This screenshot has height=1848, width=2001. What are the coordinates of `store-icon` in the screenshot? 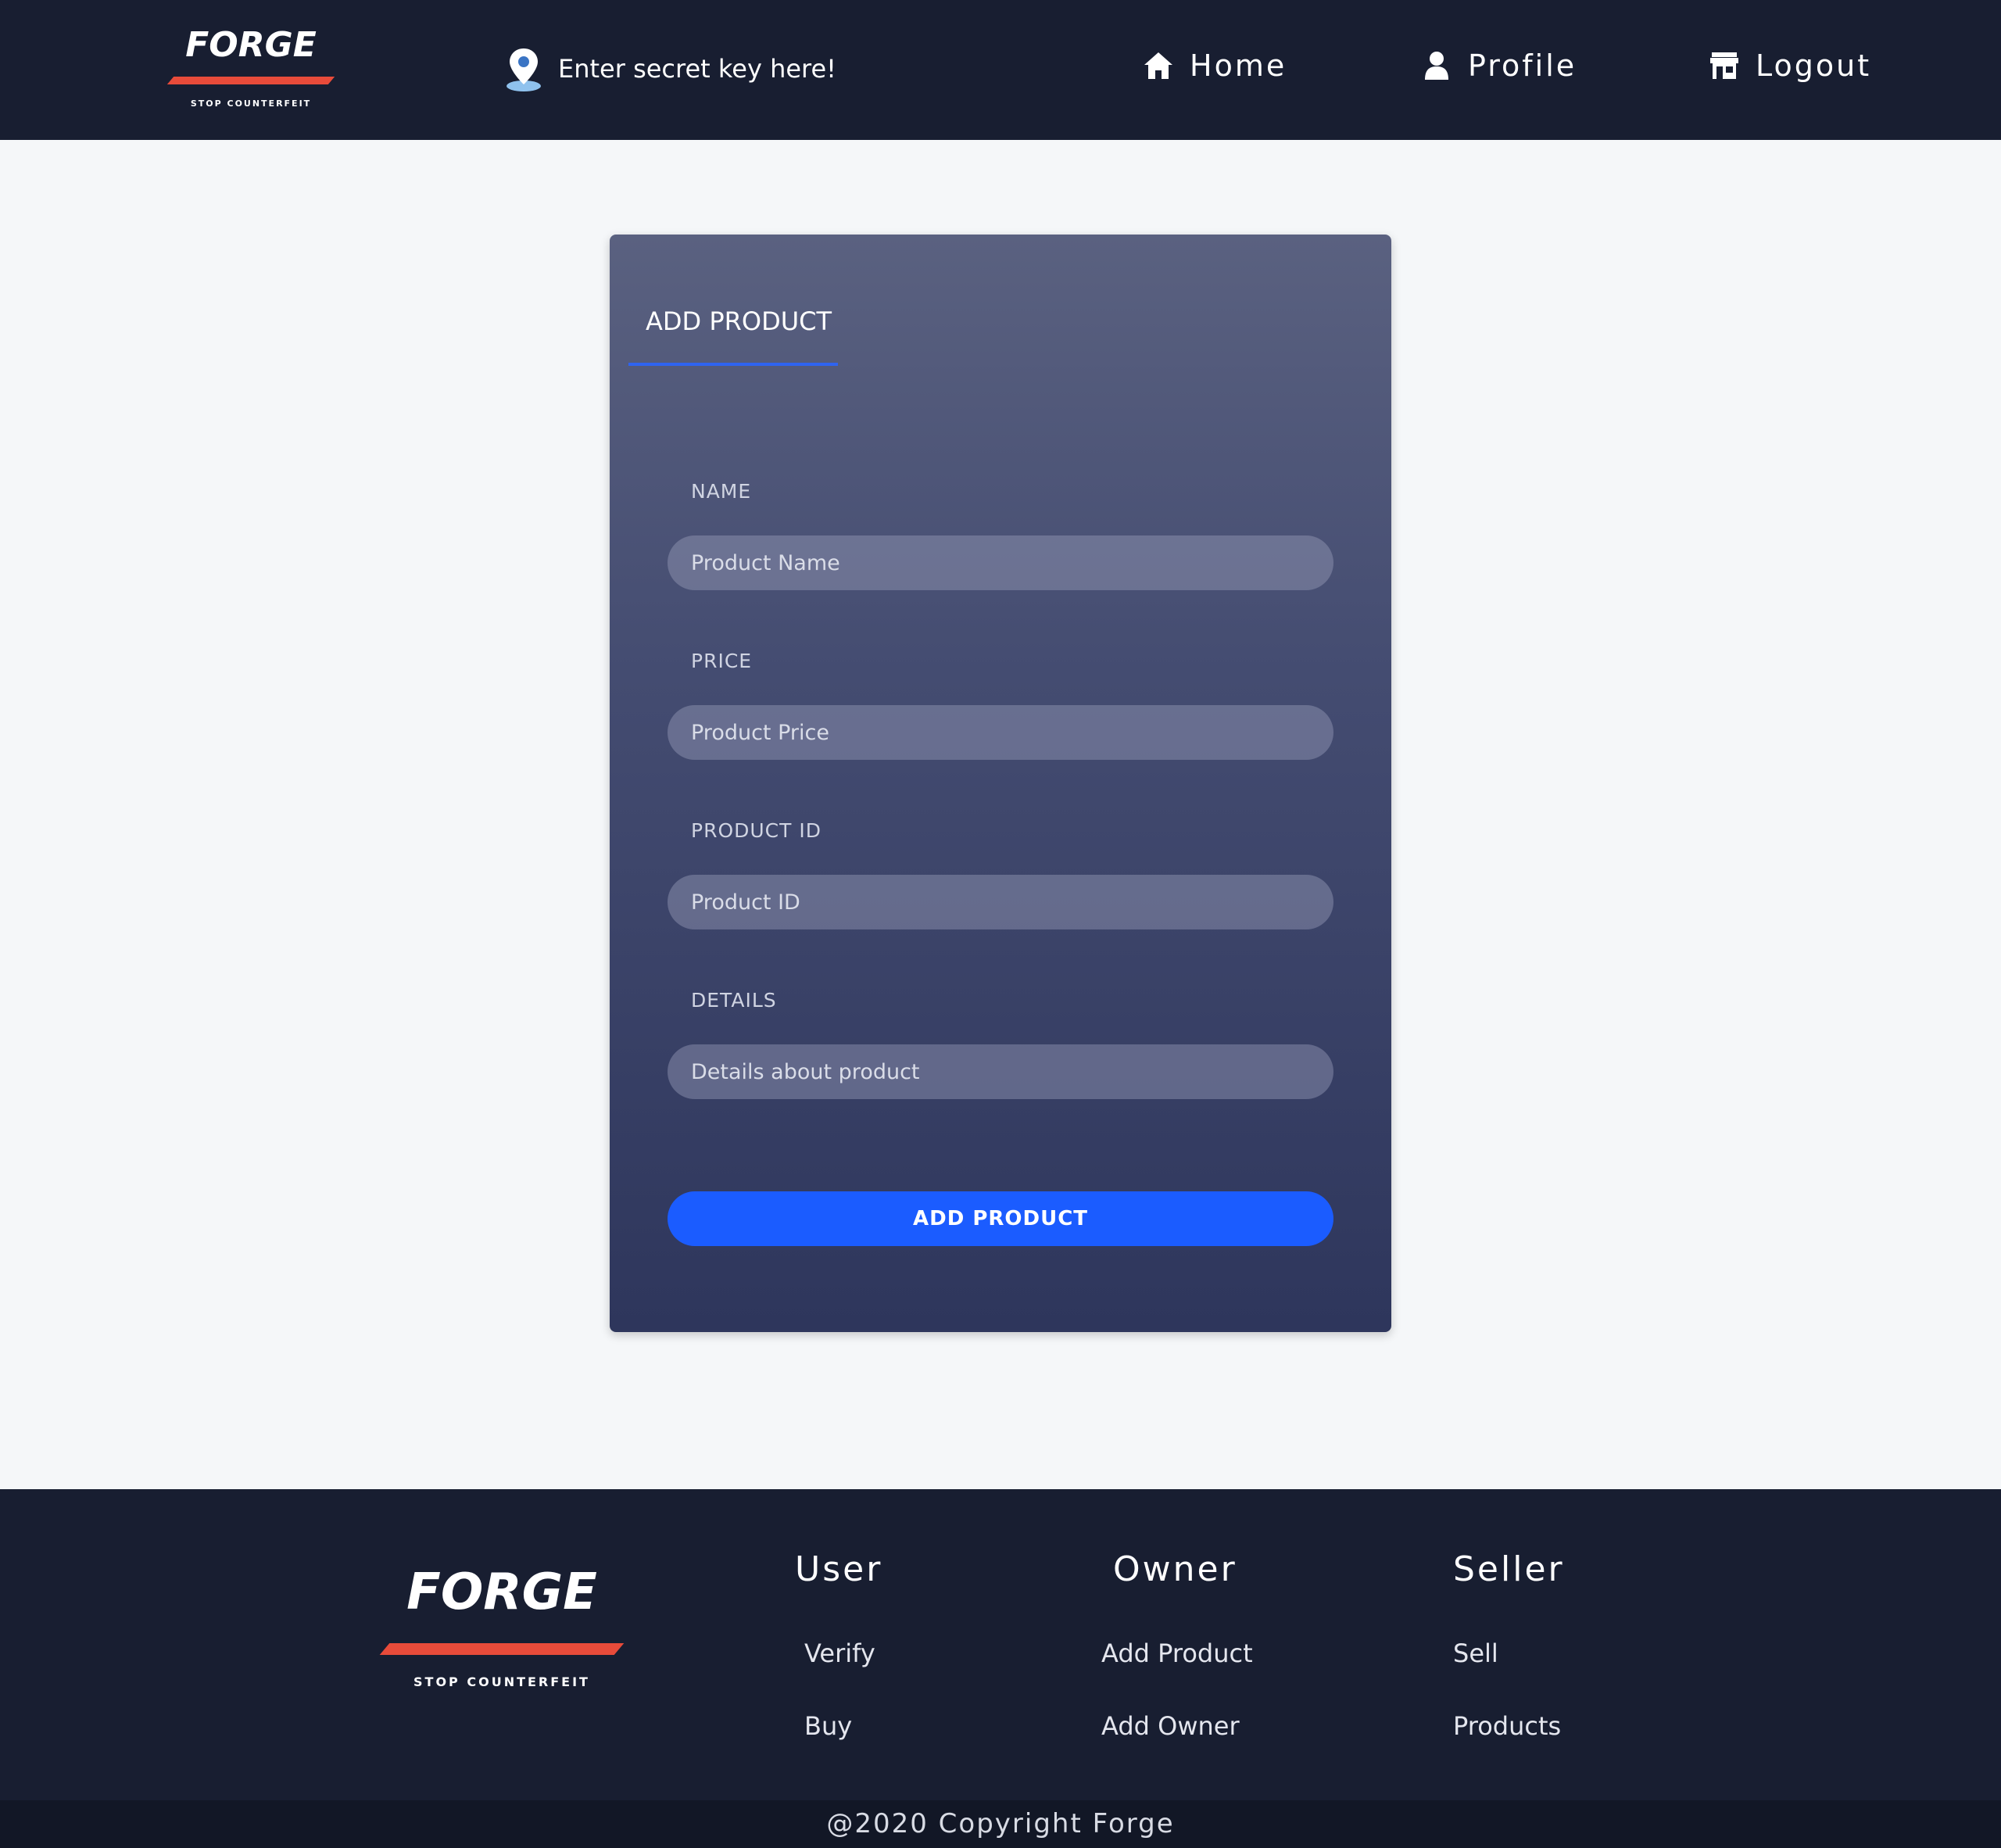 It's located at (1724, 66).